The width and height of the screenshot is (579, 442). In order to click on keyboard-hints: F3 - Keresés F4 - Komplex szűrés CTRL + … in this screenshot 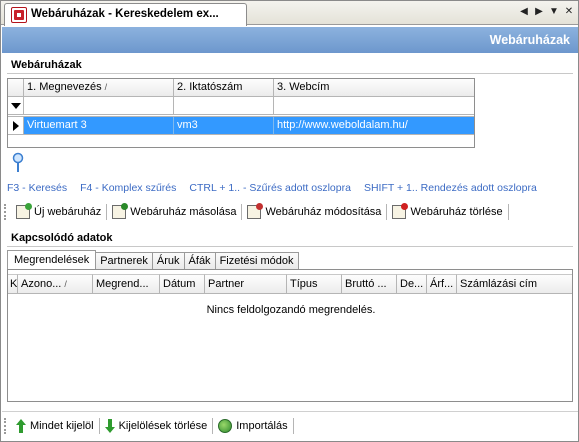, I will do `click(291, 188)`.